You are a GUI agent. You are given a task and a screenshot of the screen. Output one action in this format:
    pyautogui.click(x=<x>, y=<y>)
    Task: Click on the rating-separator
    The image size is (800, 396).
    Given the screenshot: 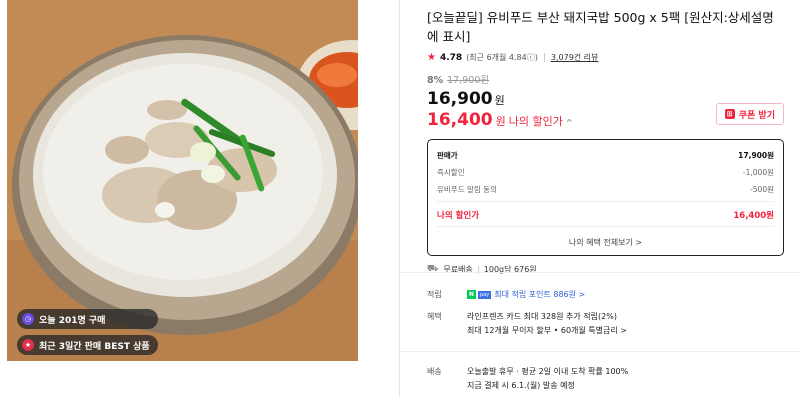 What is the action you would take?
    pyautogui.click(x=544, y=57)
    